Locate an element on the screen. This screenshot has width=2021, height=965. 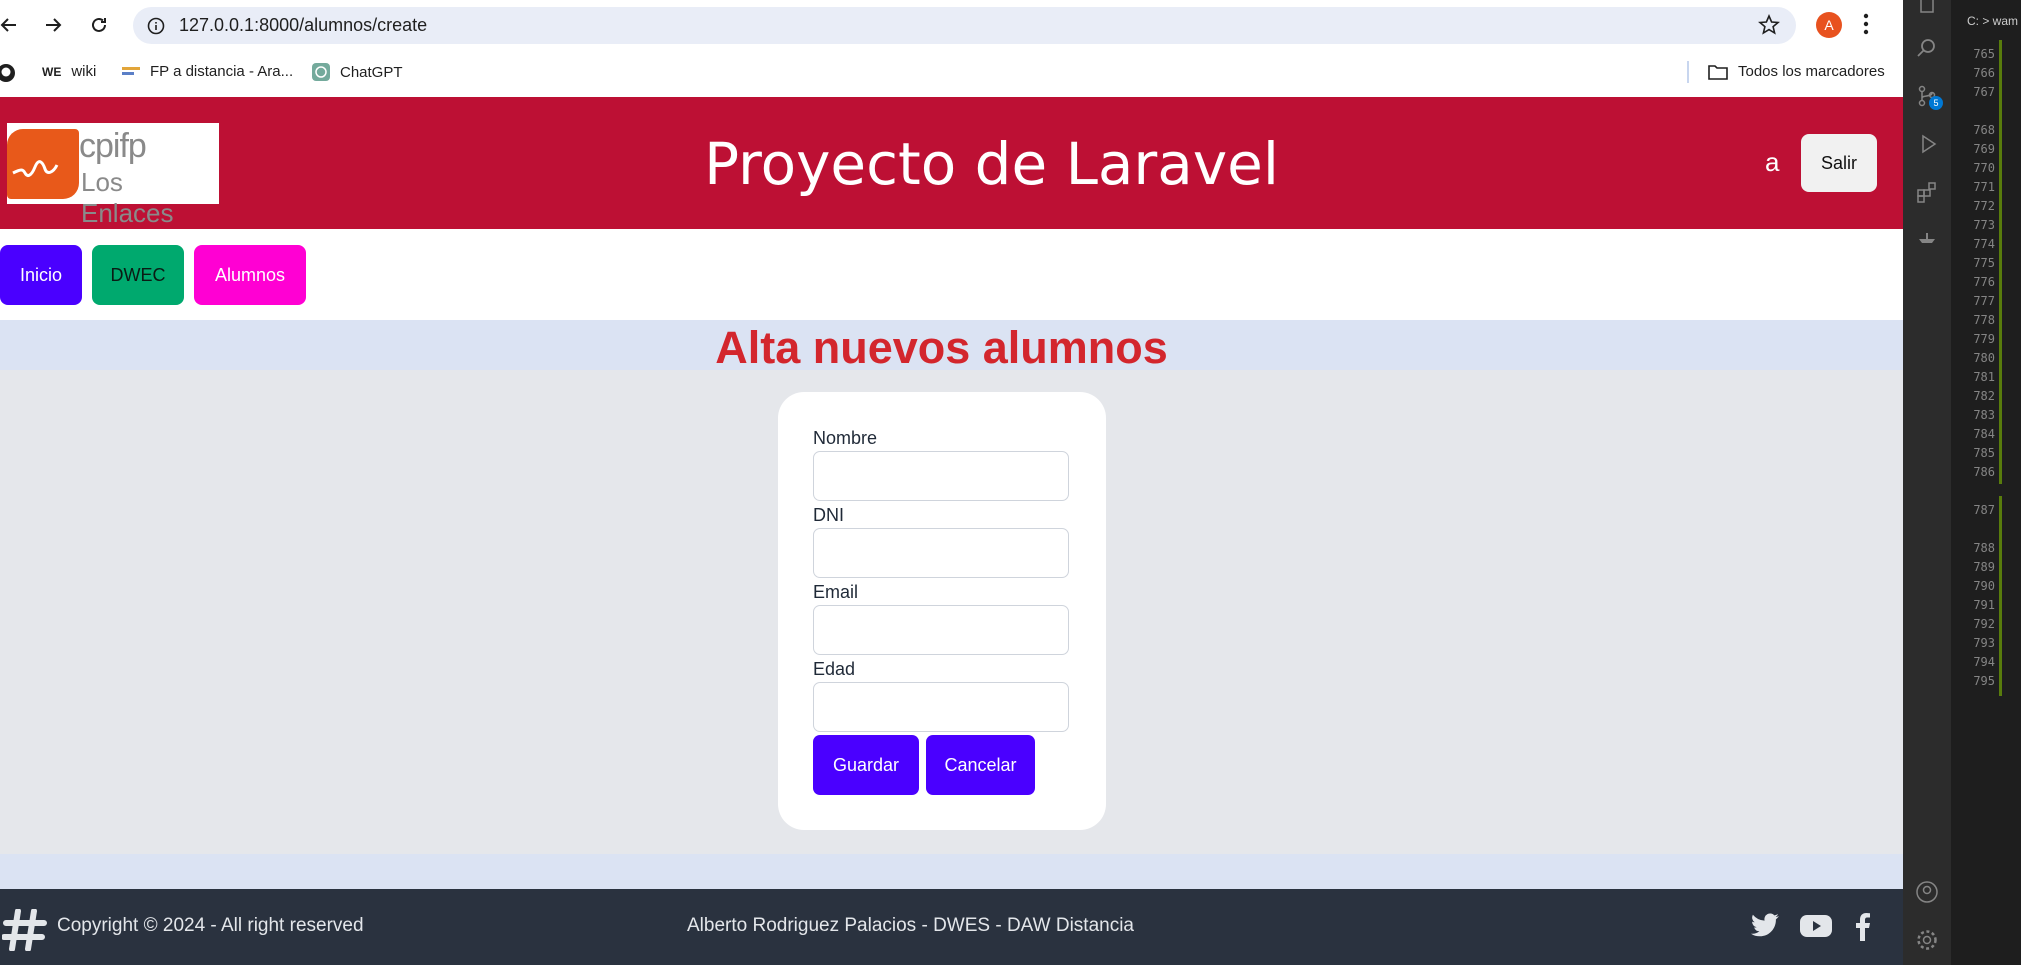
line-number: 792 is located at coordinates (1984, 624).